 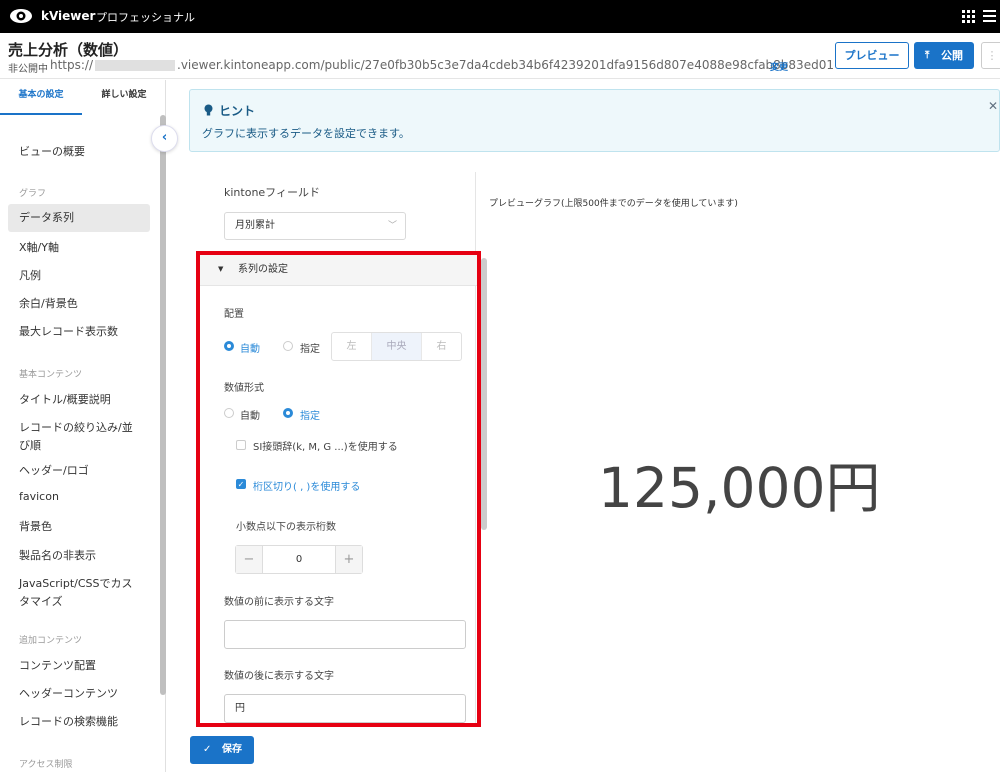 I want to click on close-hint-icon: ✕, so click(x=993, y=106).